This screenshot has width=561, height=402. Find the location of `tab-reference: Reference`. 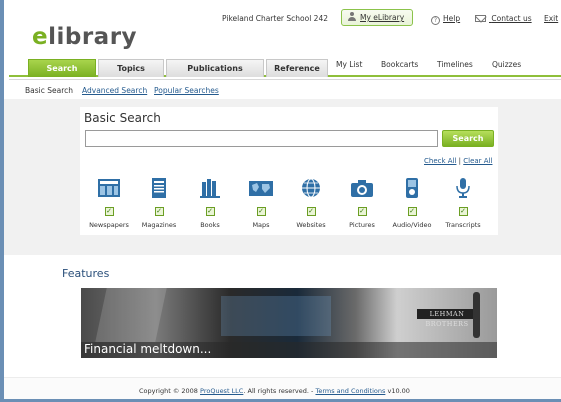

tab-reference: Reference is located at coordinates (297, 68).